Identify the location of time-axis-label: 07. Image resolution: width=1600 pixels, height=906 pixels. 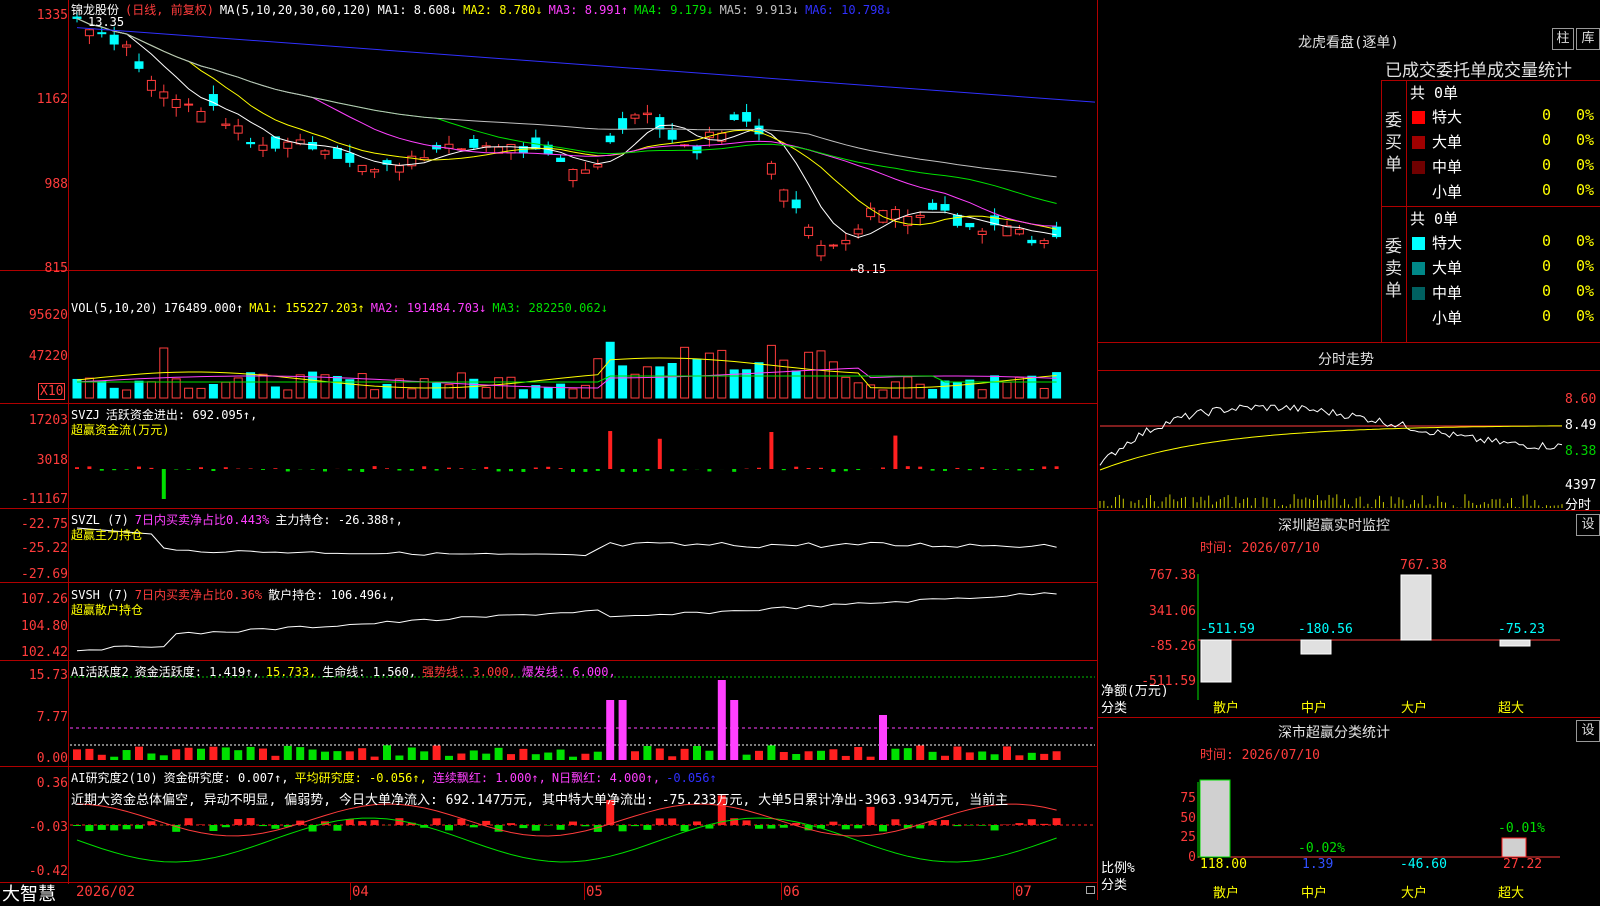
(1023, 892).